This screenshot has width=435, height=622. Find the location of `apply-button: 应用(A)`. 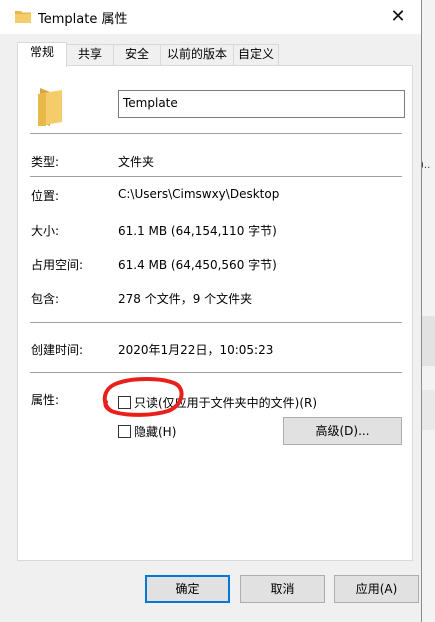

apply-button: 应用(A) is located at coordinates (376, 589).